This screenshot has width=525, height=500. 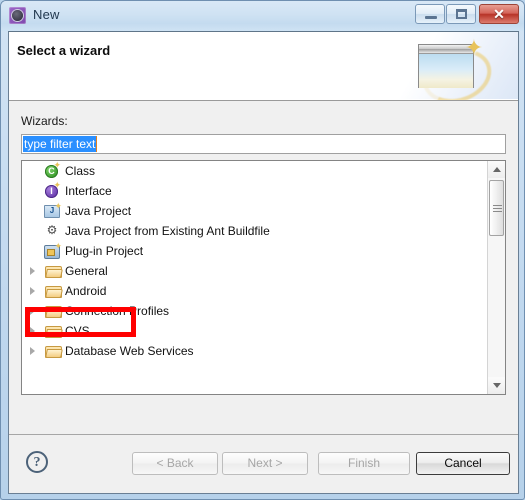 I want to click on tree-item-label: CVS, so click(x=77, y=331).